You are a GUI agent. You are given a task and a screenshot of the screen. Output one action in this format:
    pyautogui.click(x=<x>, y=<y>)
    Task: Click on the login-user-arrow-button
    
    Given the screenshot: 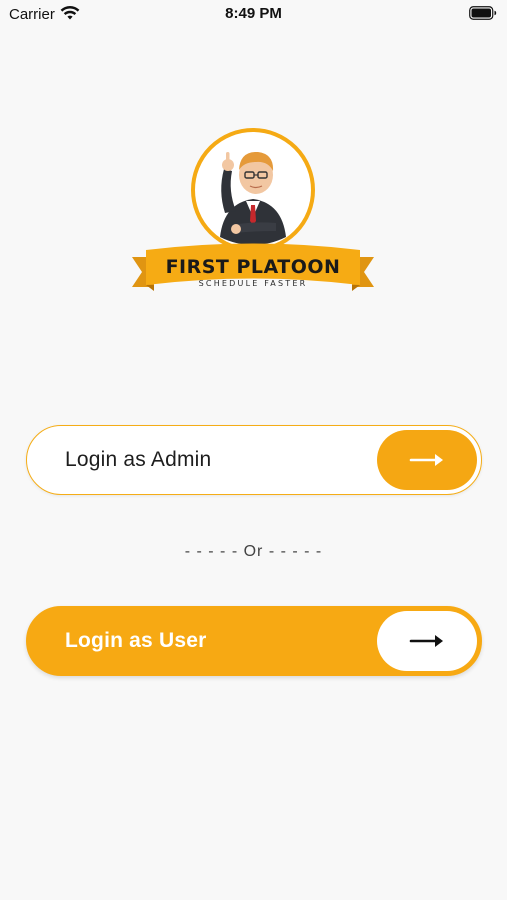 What is the action you would take?
    pyautogui.click(x=427, y=641)
    